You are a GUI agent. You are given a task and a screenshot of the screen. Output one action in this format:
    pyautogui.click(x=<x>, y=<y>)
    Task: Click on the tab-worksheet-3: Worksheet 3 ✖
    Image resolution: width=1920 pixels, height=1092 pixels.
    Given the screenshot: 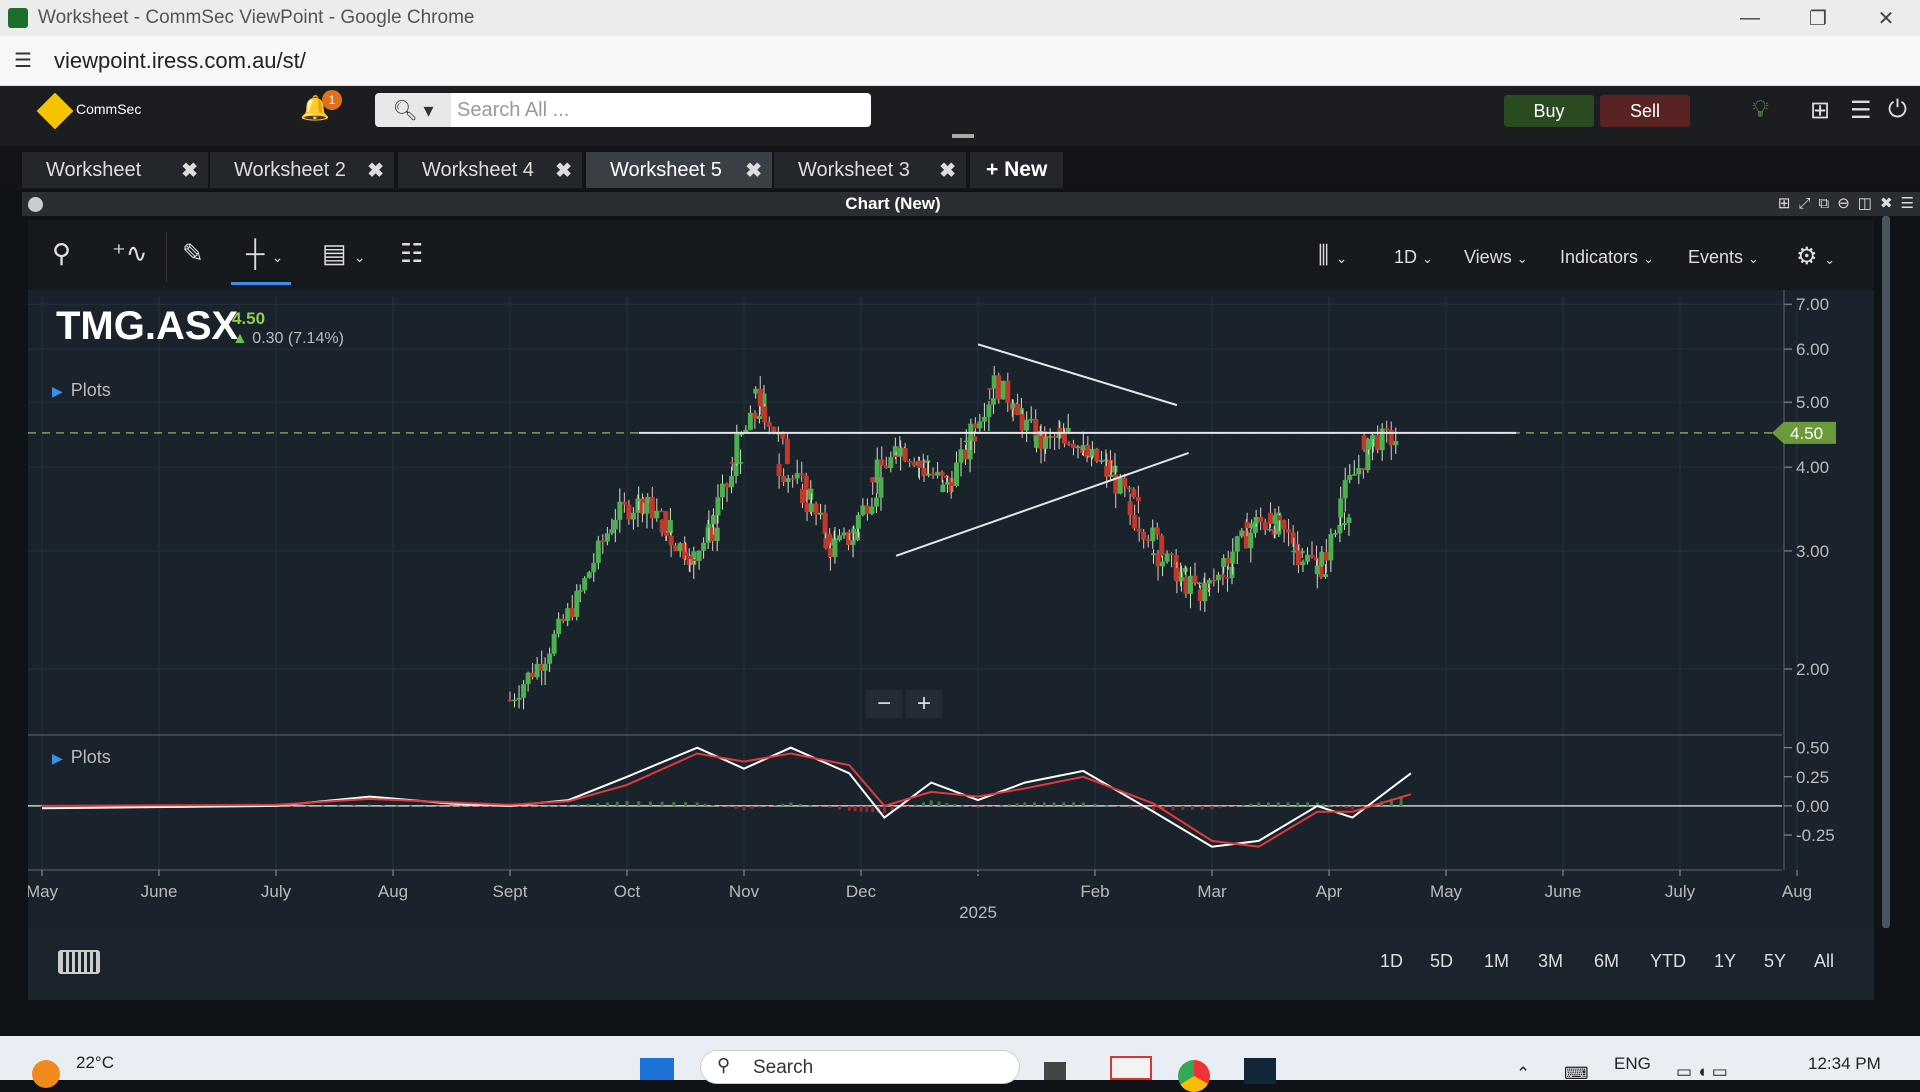 What is the action you would take?
    pyautogui.click(x=870, y=170)
    